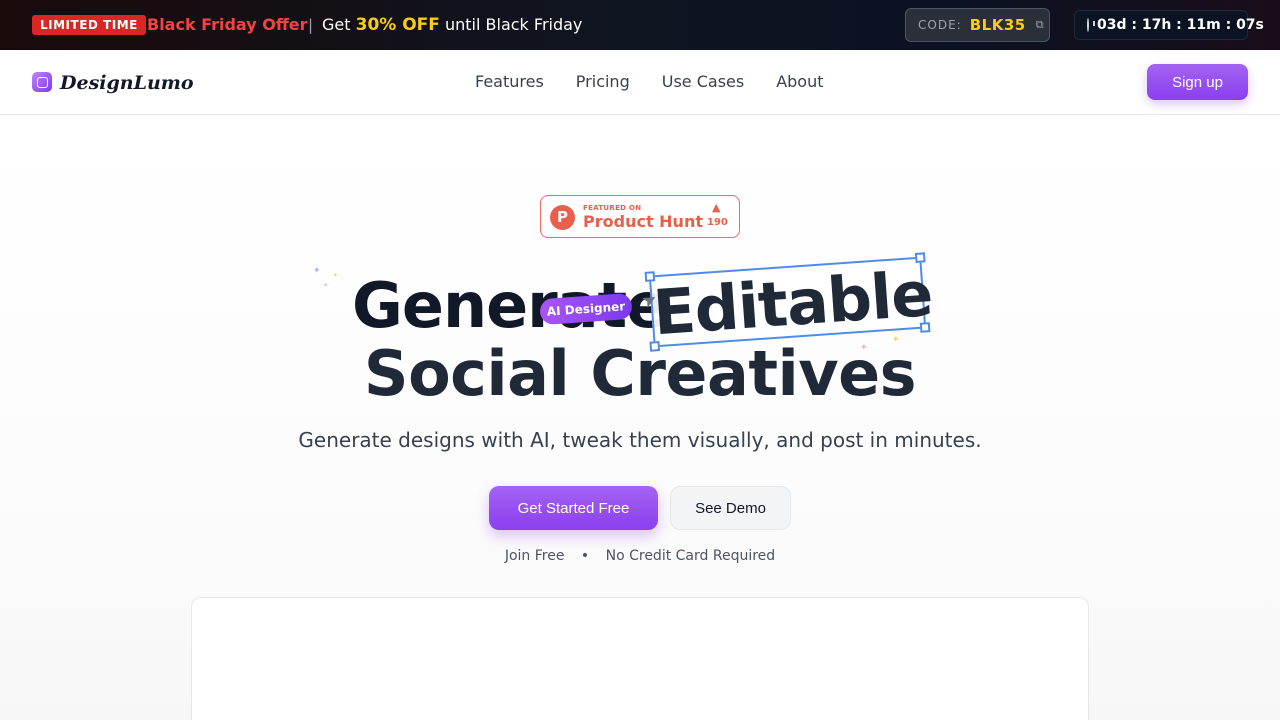 This screenshot has height=720, width=1280. I want to click on upvote-arrow-icon: ▲, so click(716, 207).